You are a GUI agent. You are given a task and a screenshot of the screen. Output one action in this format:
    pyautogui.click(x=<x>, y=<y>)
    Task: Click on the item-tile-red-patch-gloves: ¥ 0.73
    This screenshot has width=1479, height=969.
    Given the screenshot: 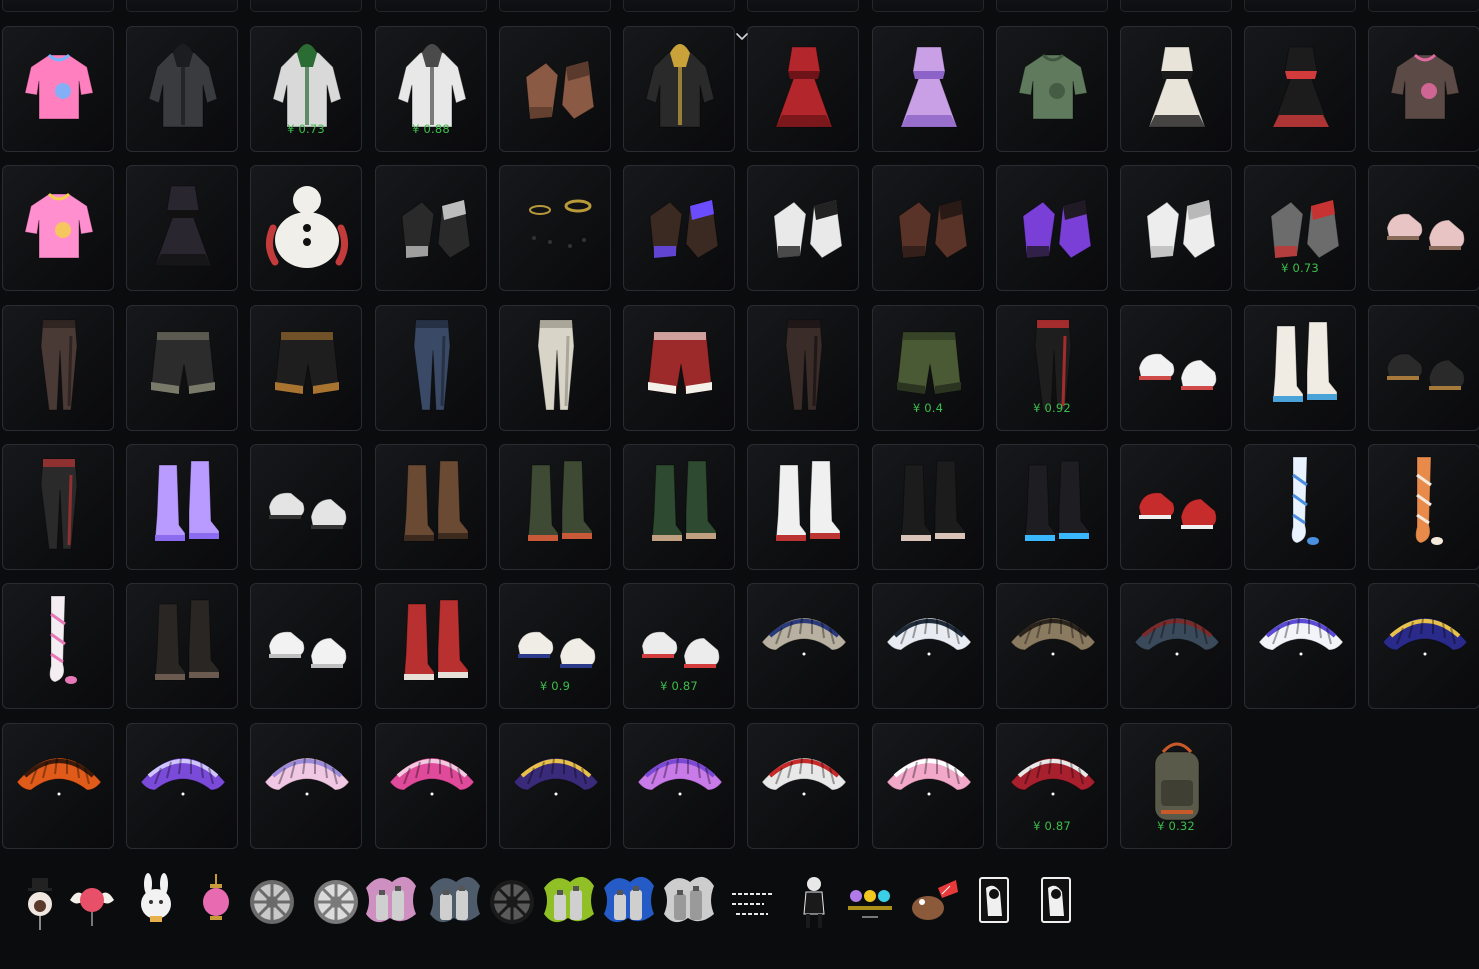 What is the action you would take?
    pyautogui.click(x=1300, y=228)
    